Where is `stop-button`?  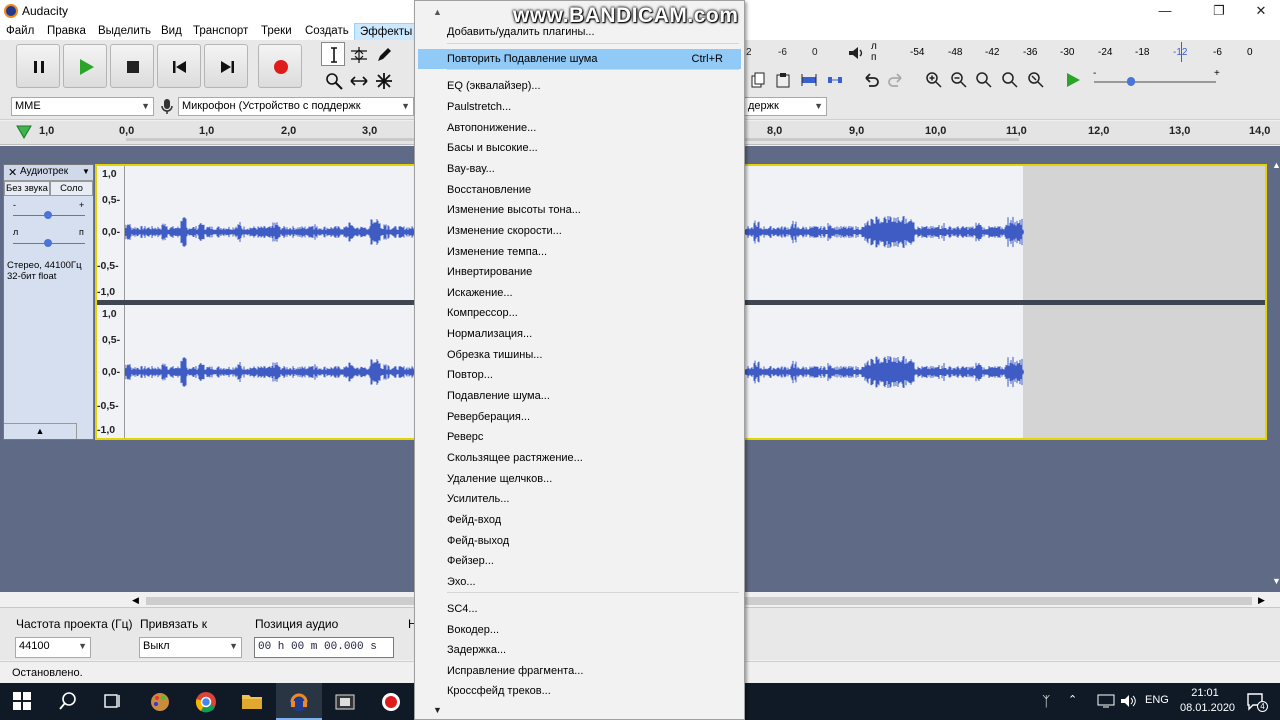 stop-button is located at coordinates (132, 66).